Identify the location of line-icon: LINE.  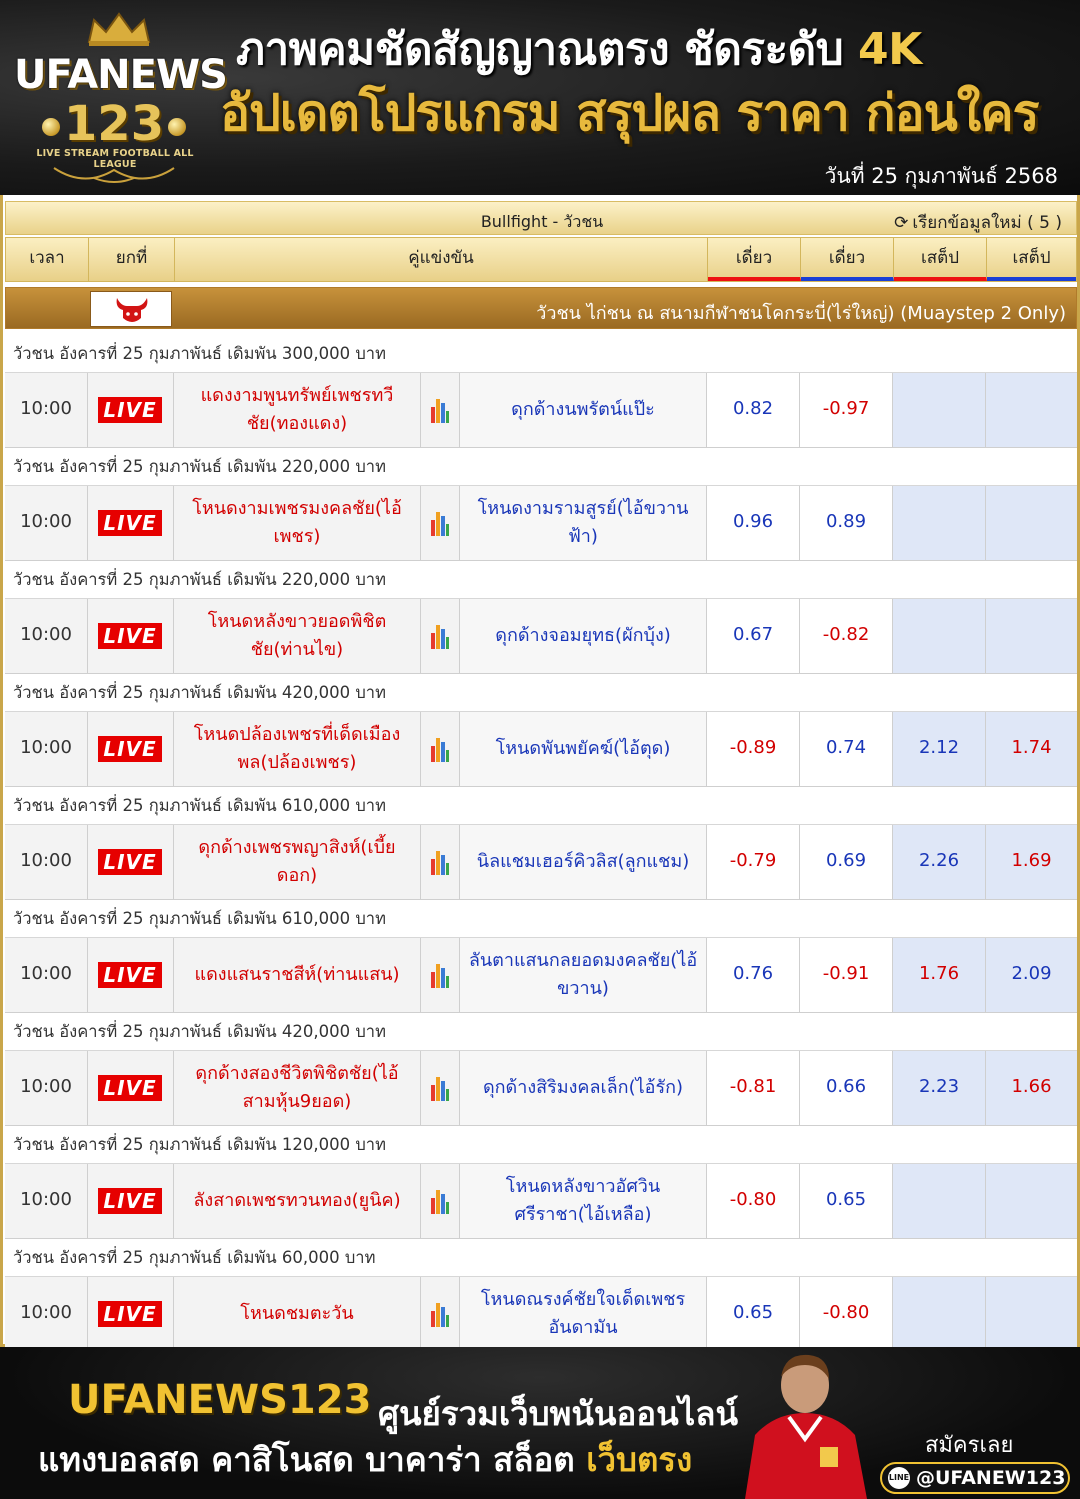
(899, 1478).